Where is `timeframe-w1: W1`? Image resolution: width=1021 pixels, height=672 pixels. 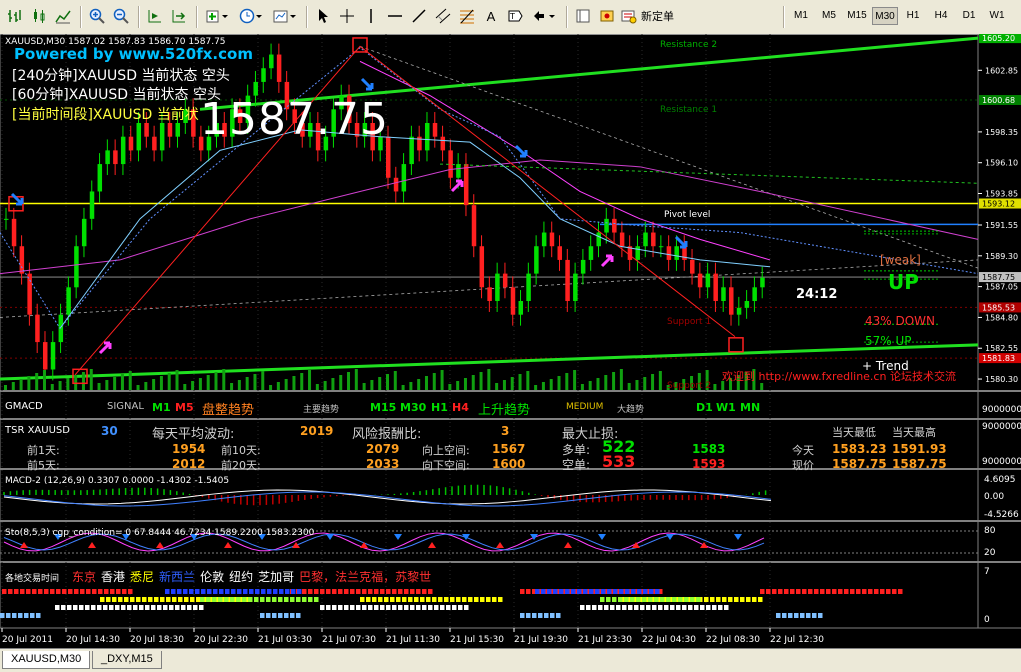
timeframe-w1: W1 is located at coordinates (997, 16).